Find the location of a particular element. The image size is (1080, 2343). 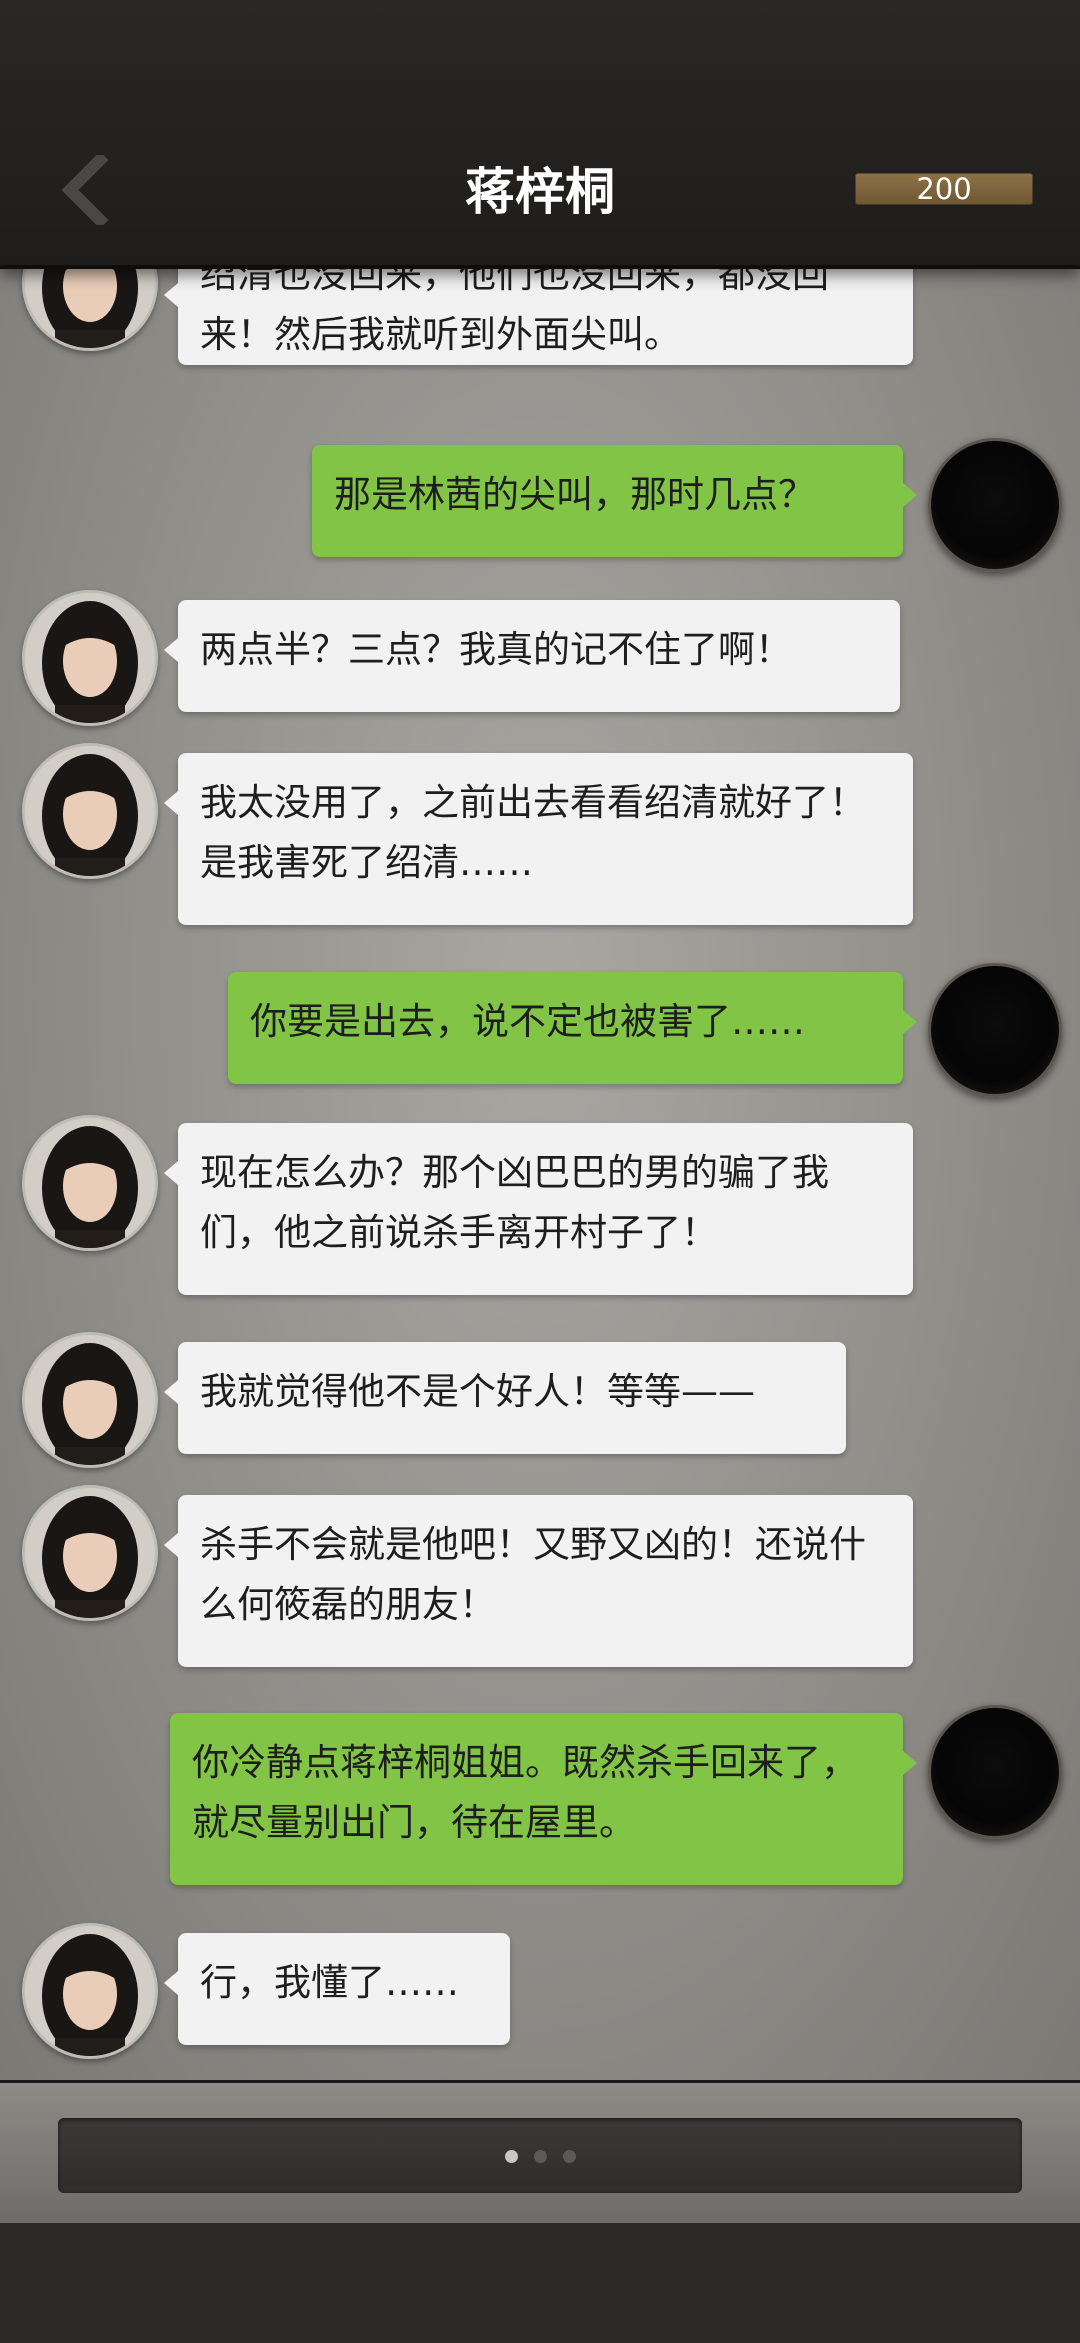

top-bar: 蒋梓桐 200 is located at coordinates (540, 134).